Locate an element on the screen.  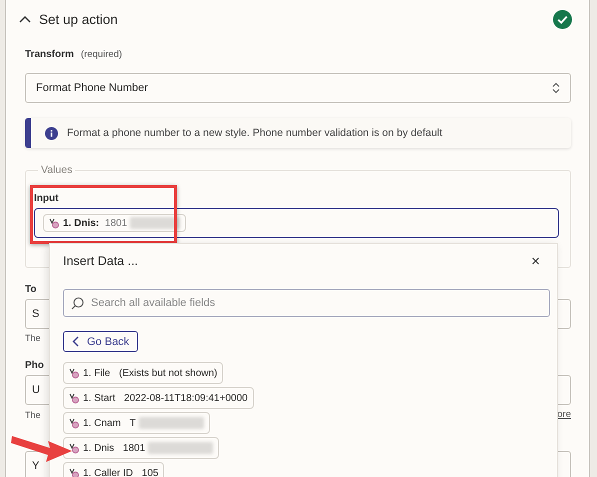
field-label: Pho is located at coordinates (35, 365).